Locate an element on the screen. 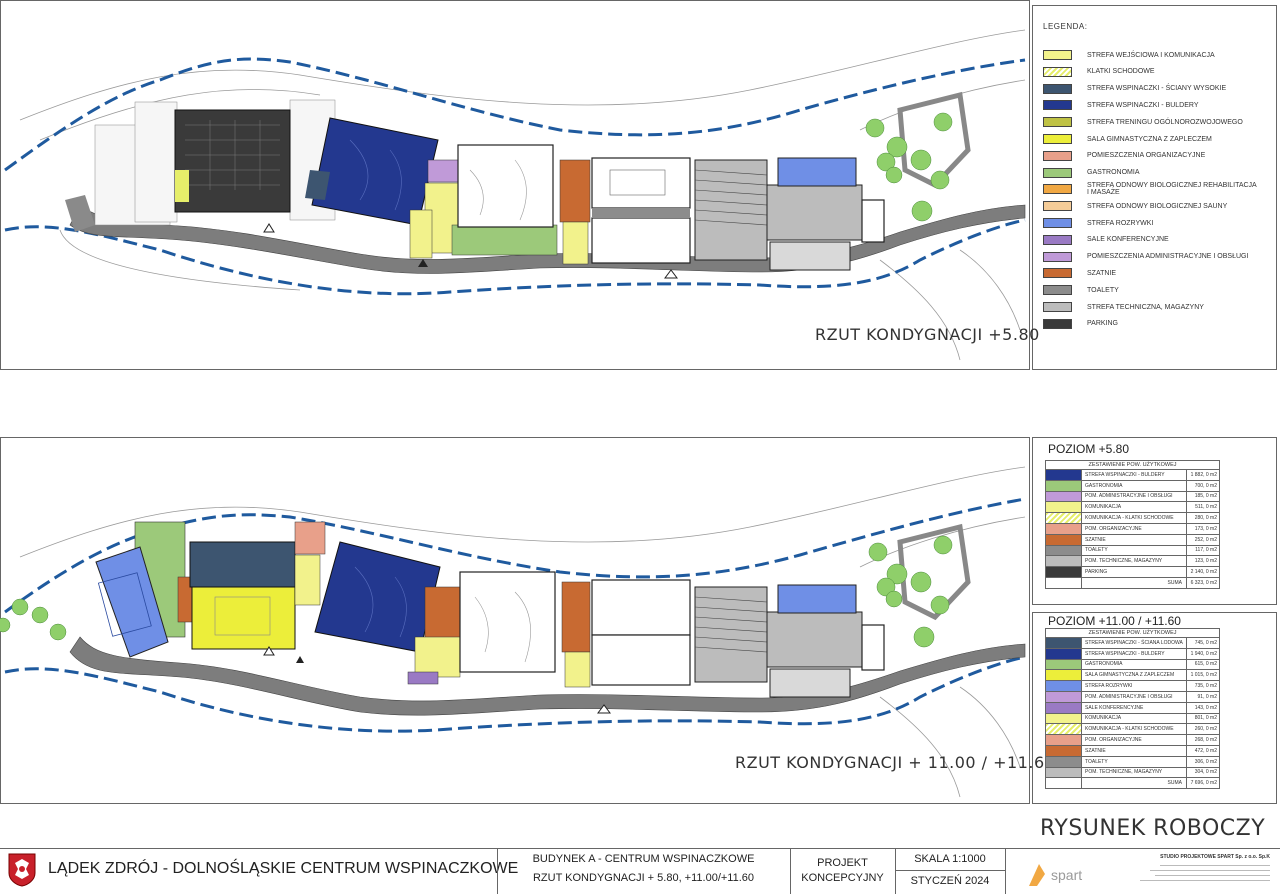 The image size is (1280, 894). table-row: POM. TECHNICZNE, MAGAZYNY 304, 0 m2 is located at coordinates (1132, 772).